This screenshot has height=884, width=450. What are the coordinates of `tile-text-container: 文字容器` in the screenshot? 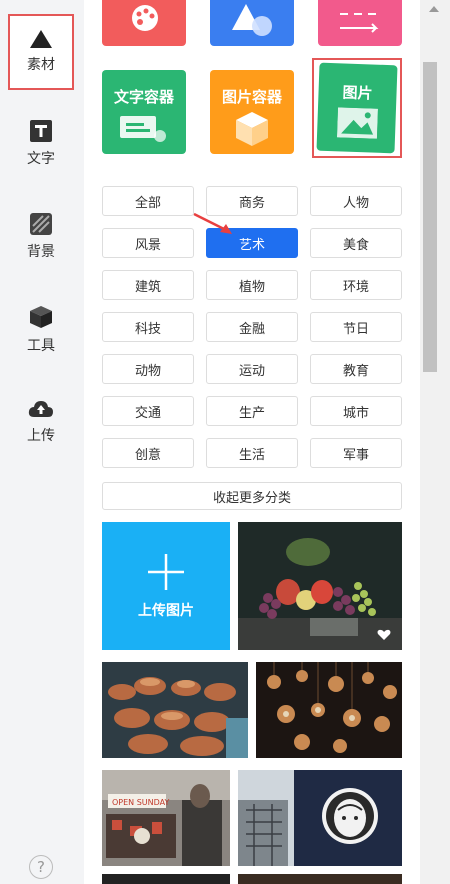 It's located at (144, 112).